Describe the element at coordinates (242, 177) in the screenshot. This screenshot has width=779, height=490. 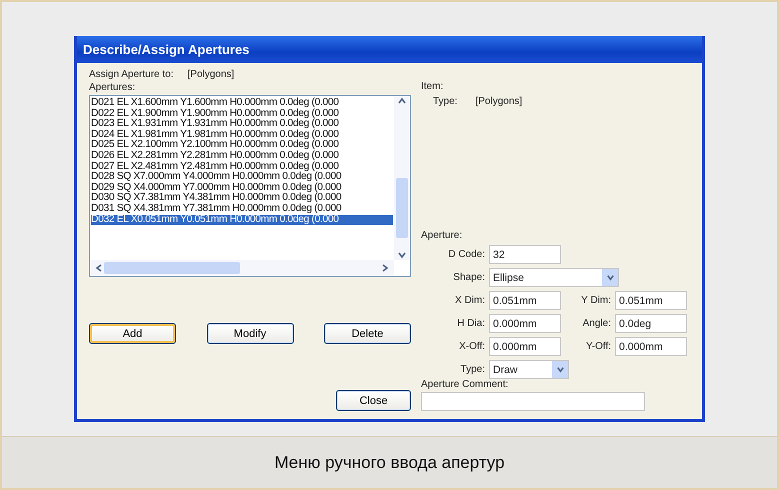
I see `list-item: D028 SQ X7.000mm Y4.000mm H0.000mm 0.0deg (0.000` at that location.